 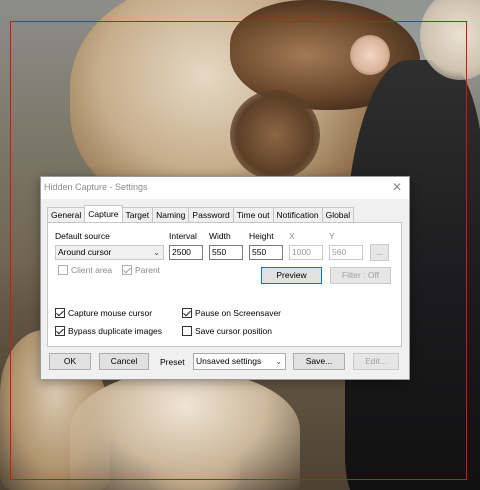 I want to click on x-label: X, so click(x=292, y=236).